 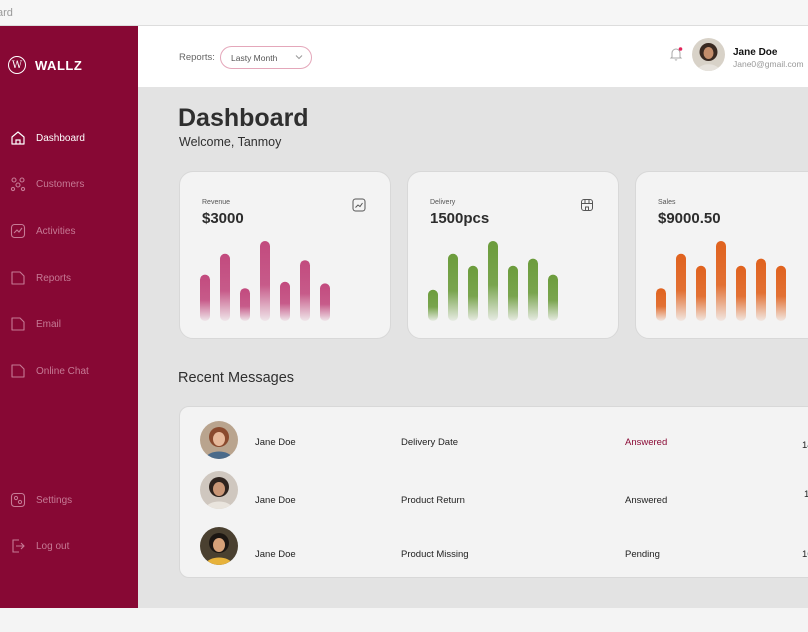 I want to click on user-avatar, so click(x=708, y=54).